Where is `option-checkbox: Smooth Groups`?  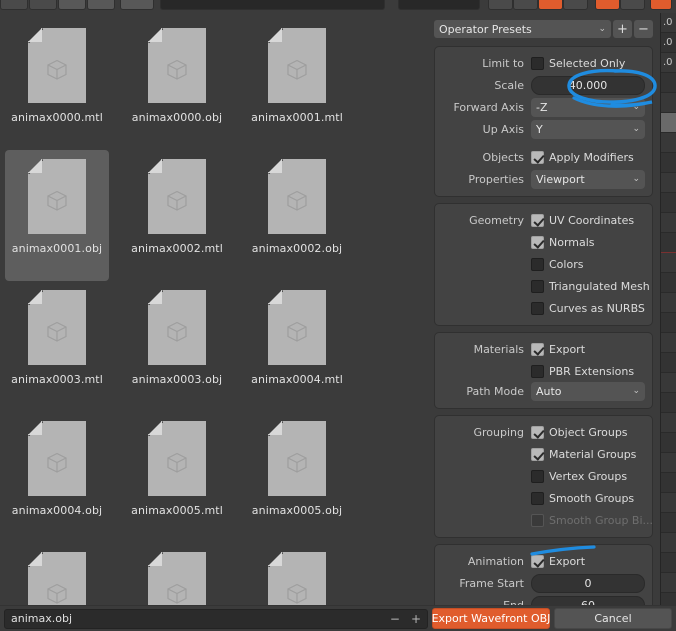
option-checkbox: Smooth Groups is located at coordinates (582, 498).